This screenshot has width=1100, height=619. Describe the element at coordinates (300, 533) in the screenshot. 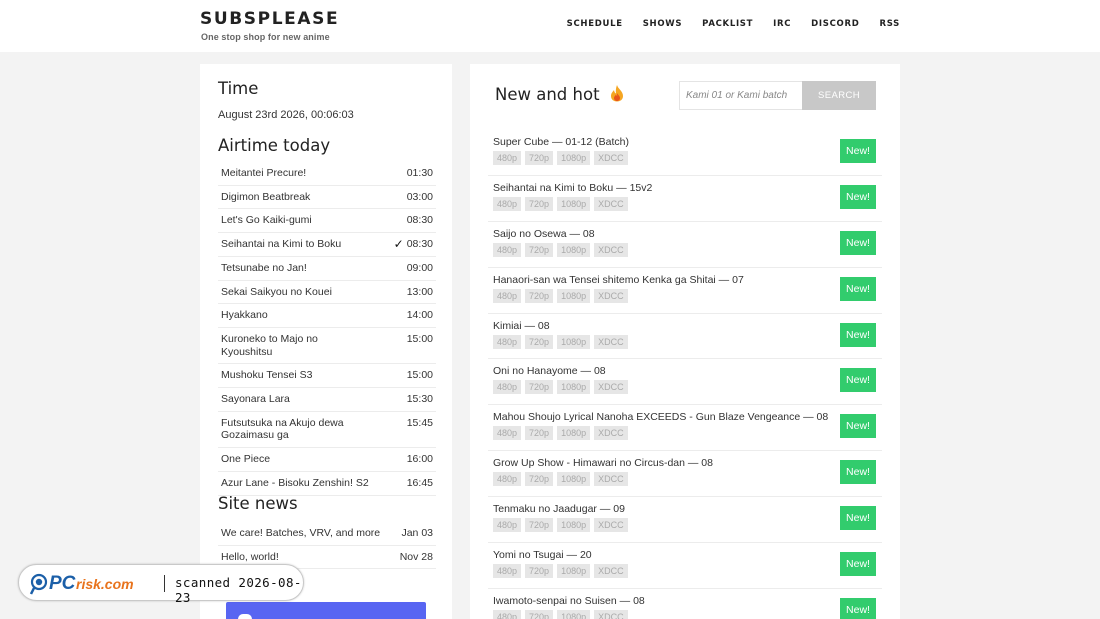

I see `news-title: We care! Batches, VRV, and more` at that location.